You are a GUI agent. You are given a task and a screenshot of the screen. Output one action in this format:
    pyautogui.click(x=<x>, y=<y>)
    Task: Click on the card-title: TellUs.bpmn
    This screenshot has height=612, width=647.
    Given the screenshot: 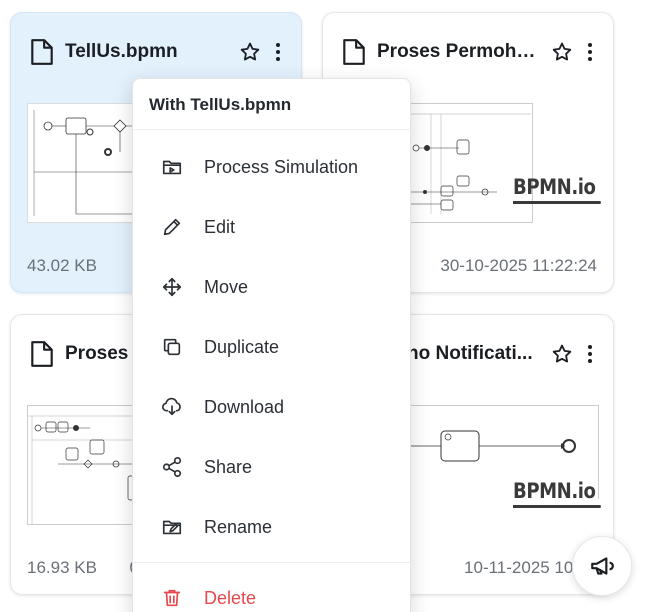 What is the action you would take?
    pyautogui.click(x=121, y=51)
    